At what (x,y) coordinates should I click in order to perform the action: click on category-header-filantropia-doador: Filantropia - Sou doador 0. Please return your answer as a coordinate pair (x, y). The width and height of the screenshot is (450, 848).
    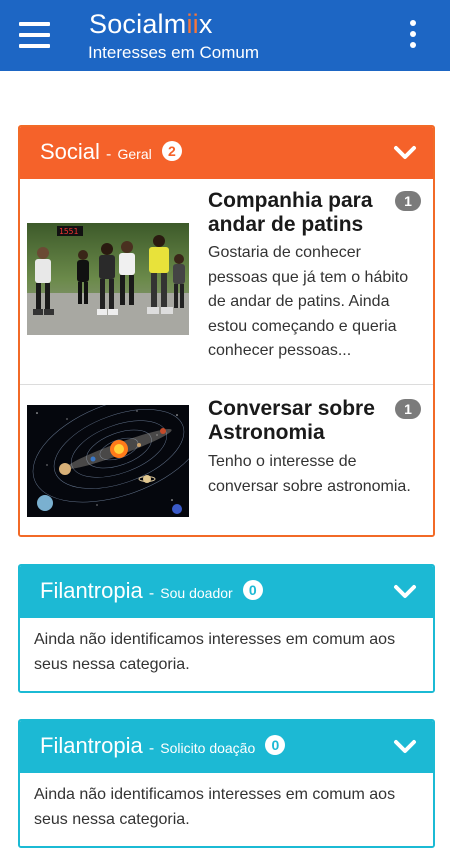
    Looking at the image, I should click on (226, 592).